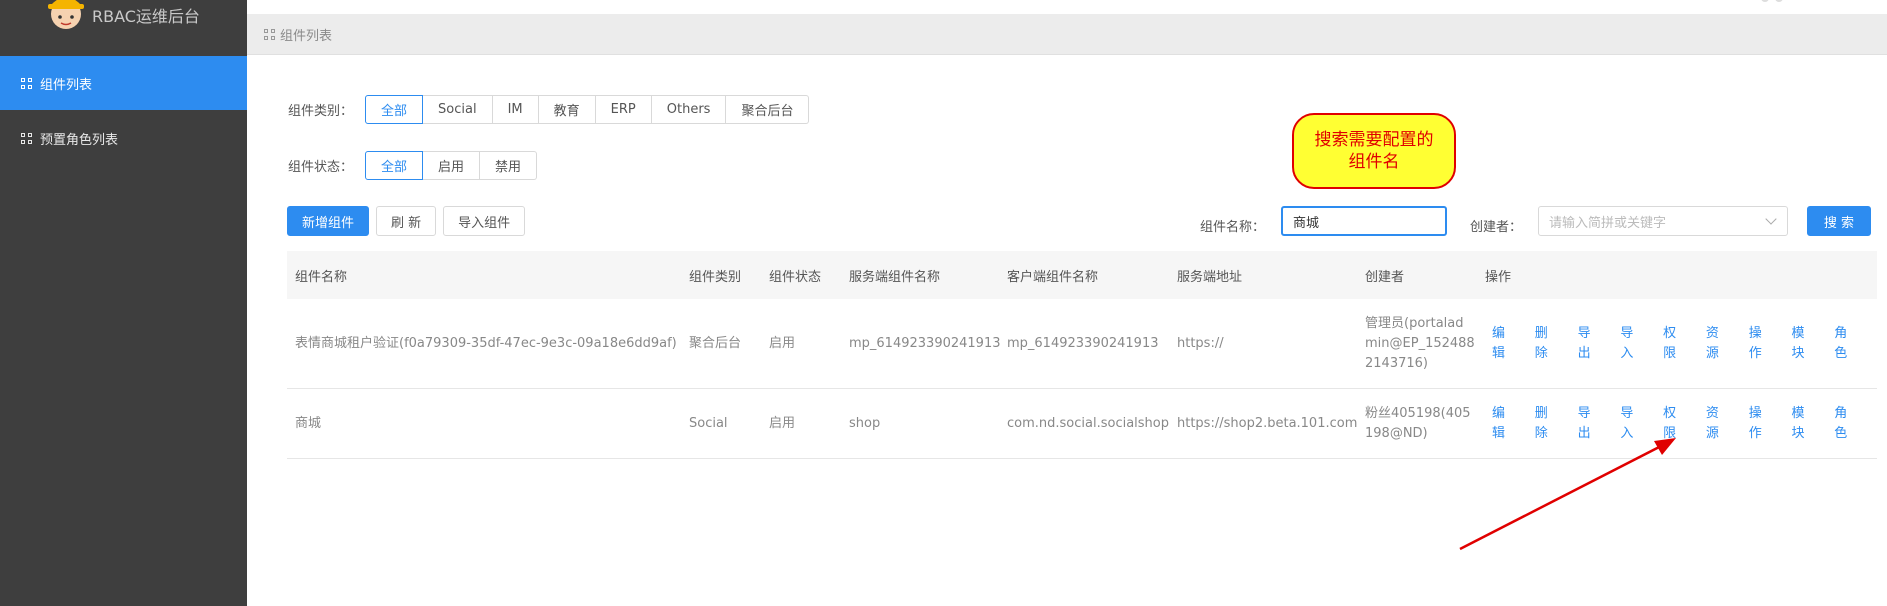  I want to click on brand: RBAC运维后台, so click(123, 21).